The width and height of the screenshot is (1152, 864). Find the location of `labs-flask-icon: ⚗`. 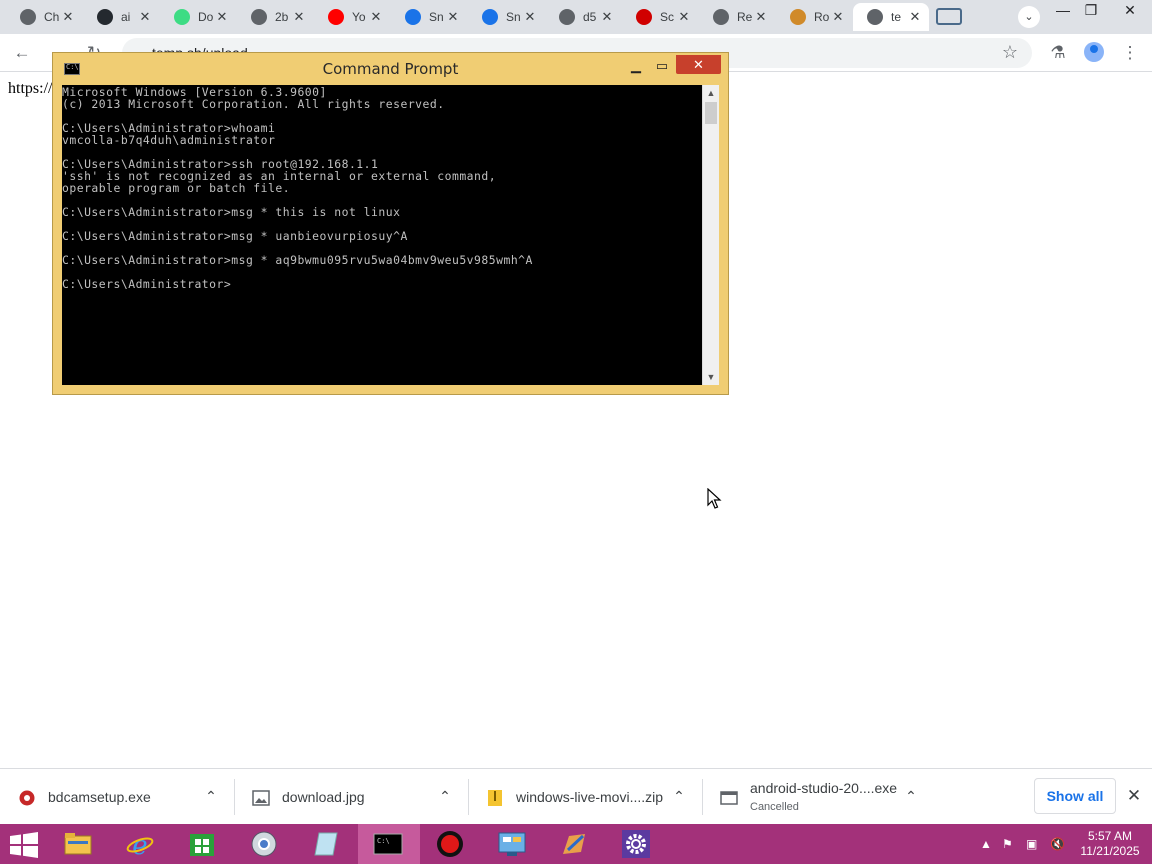

labs-flask-icon: ⚗ is located at coordinates (1058, 53).